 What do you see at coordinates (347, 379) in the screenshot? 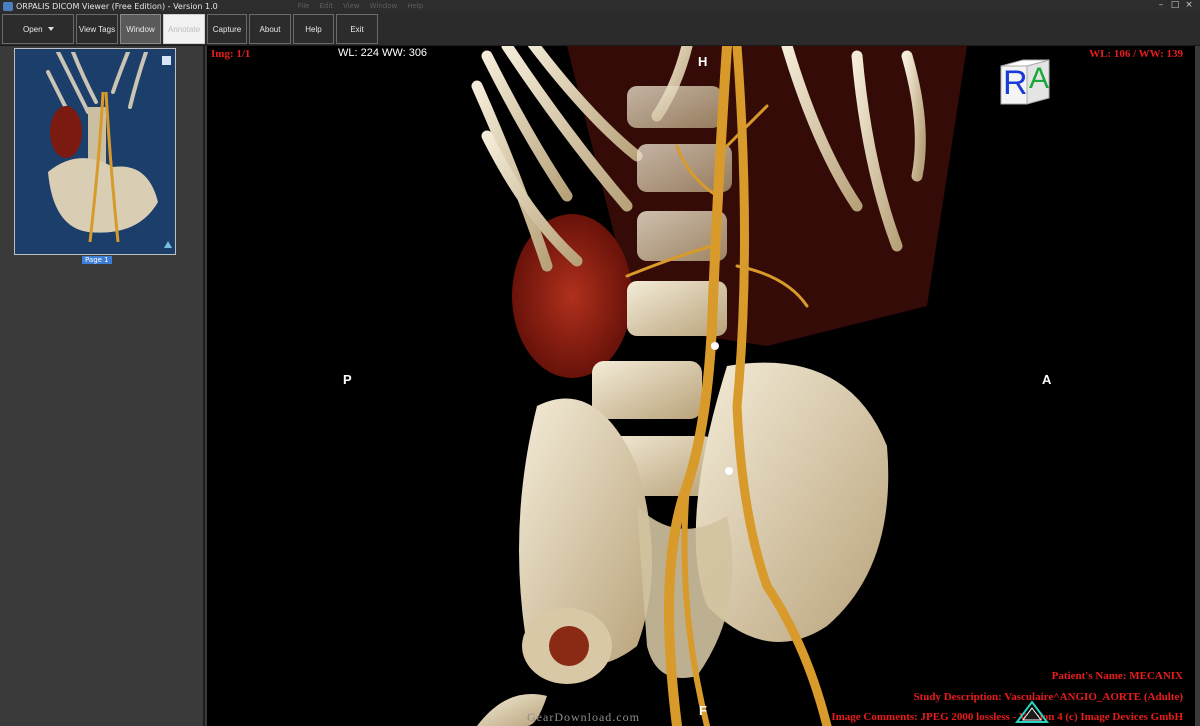
I see `orientation-left: P` at bounding box center [347, 379].